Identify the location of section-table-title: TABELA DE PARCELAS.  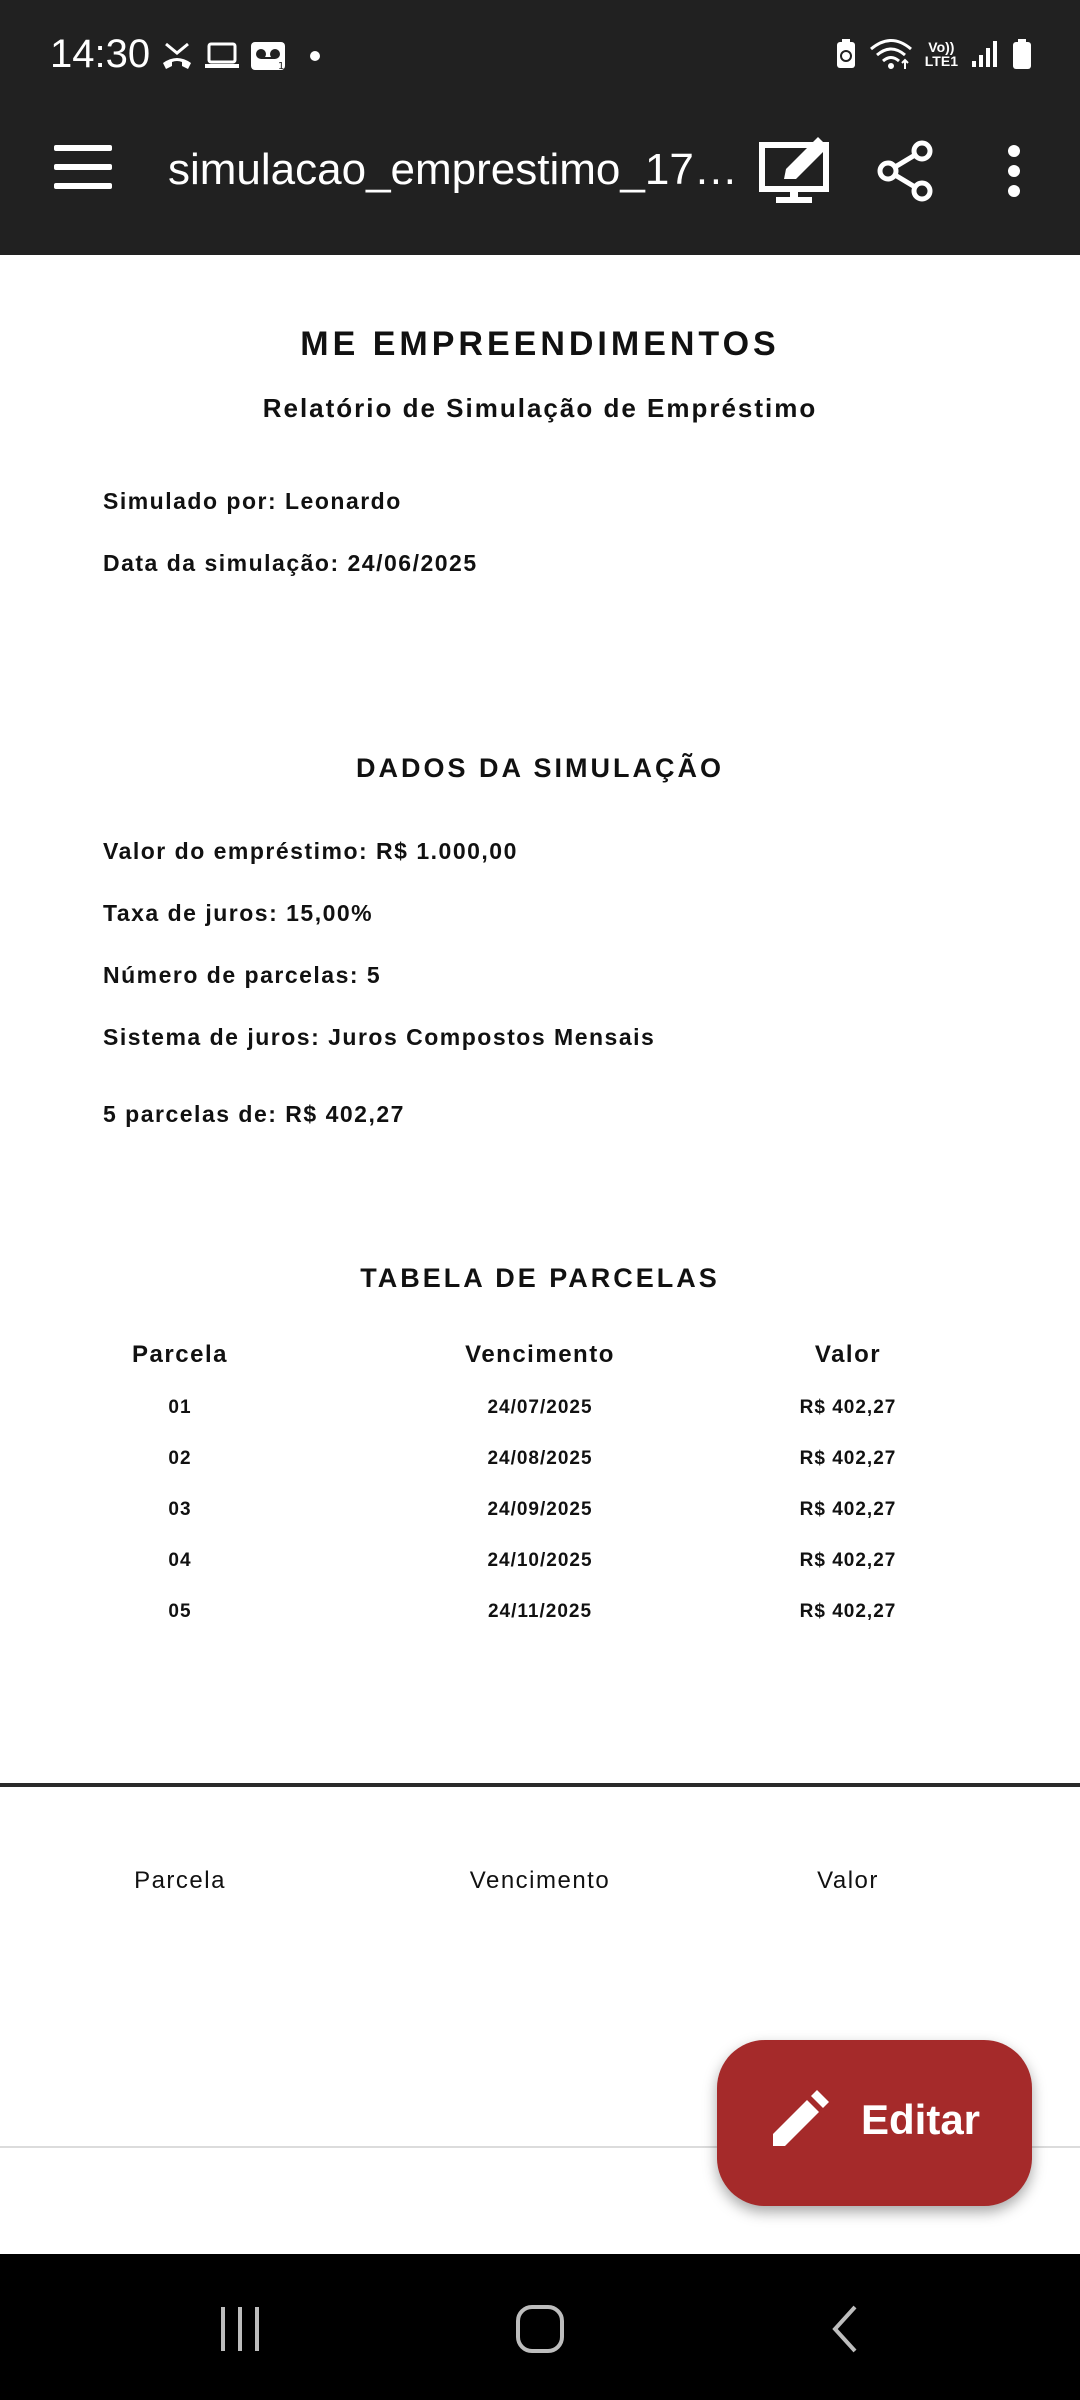
(540, 1278).